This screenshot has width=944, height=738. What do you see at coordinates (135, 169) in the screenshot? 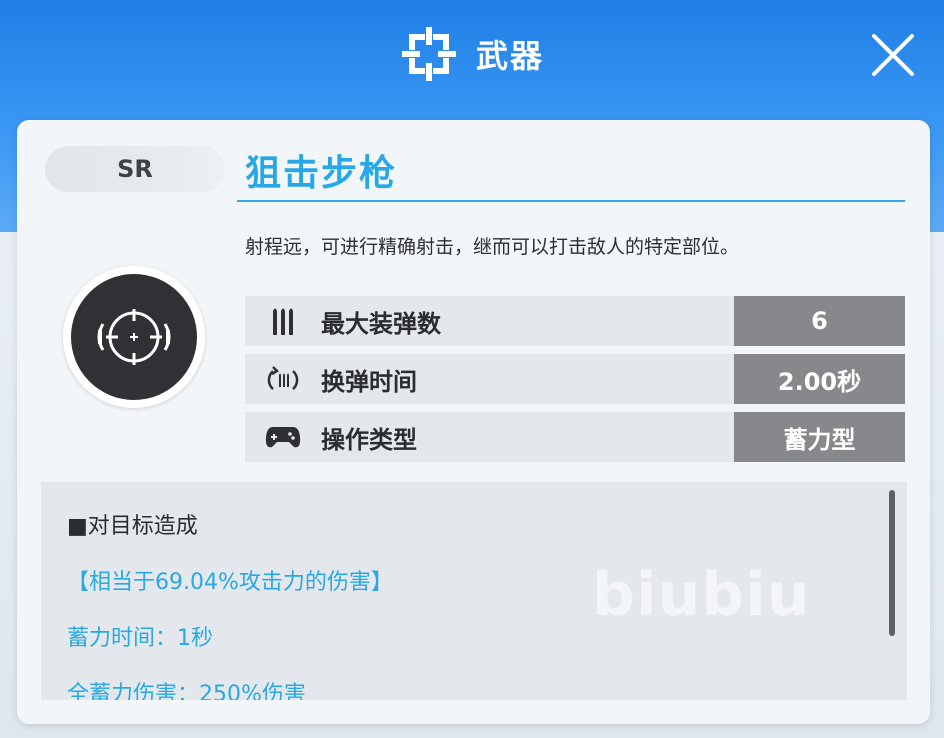
I see `weapon-class-badge: SR` at bounding box center [135, 169].